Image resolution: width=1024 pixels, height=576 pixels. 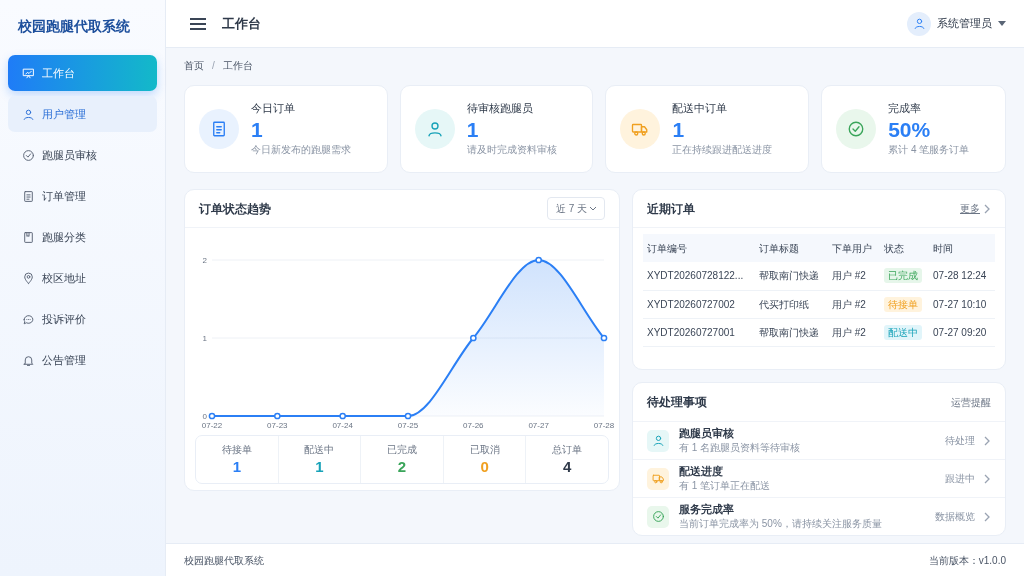 What do you see at coordinates (319, 450) in the screenshot?
I see `summary-label: 配送中` at bounding box center [319, 450].